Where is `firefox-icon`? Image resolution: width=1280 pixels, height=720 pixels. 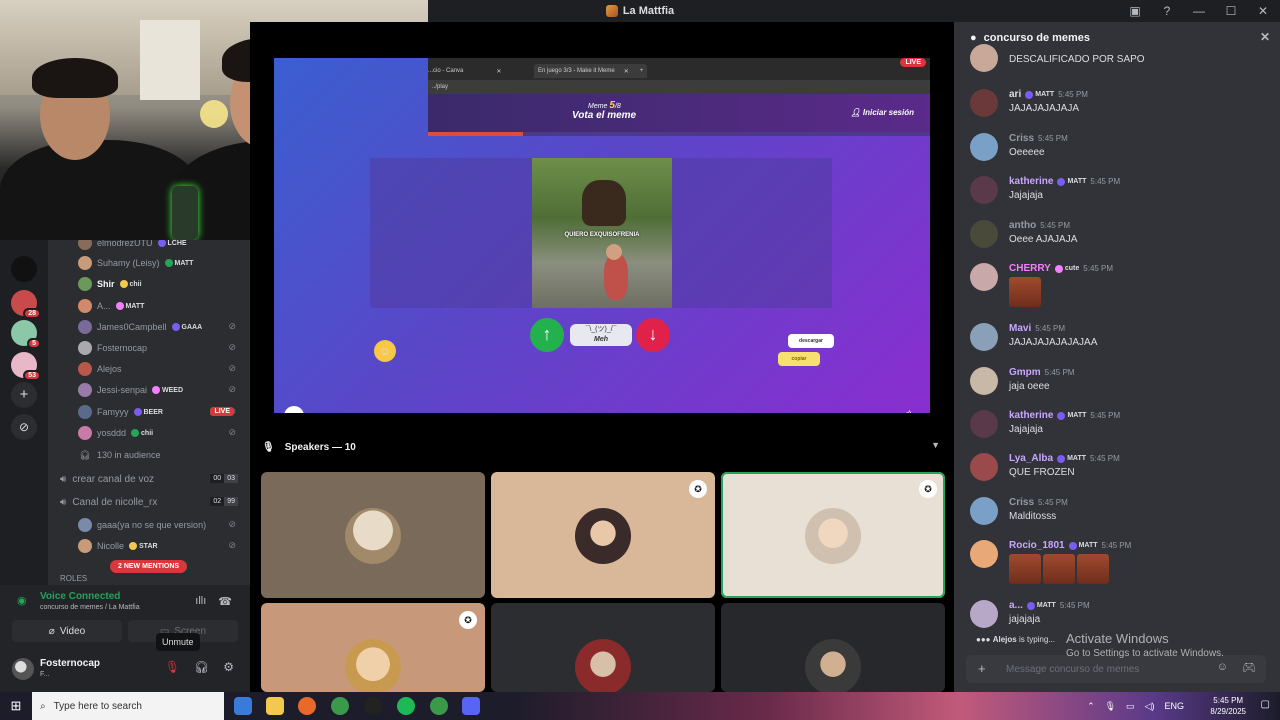
firefox-icon is located at coordinates (307, 706).